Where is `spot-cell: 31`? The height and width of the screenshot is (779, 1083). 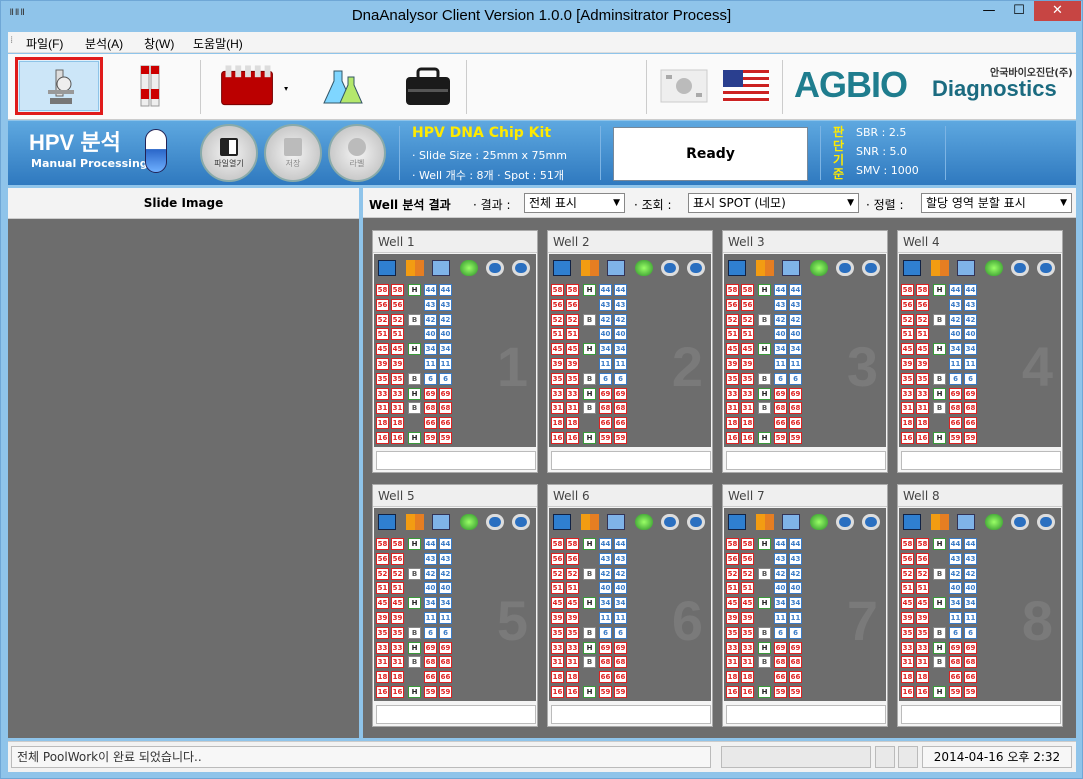
spot-cell: 31 is located at coordinates (732, 408).